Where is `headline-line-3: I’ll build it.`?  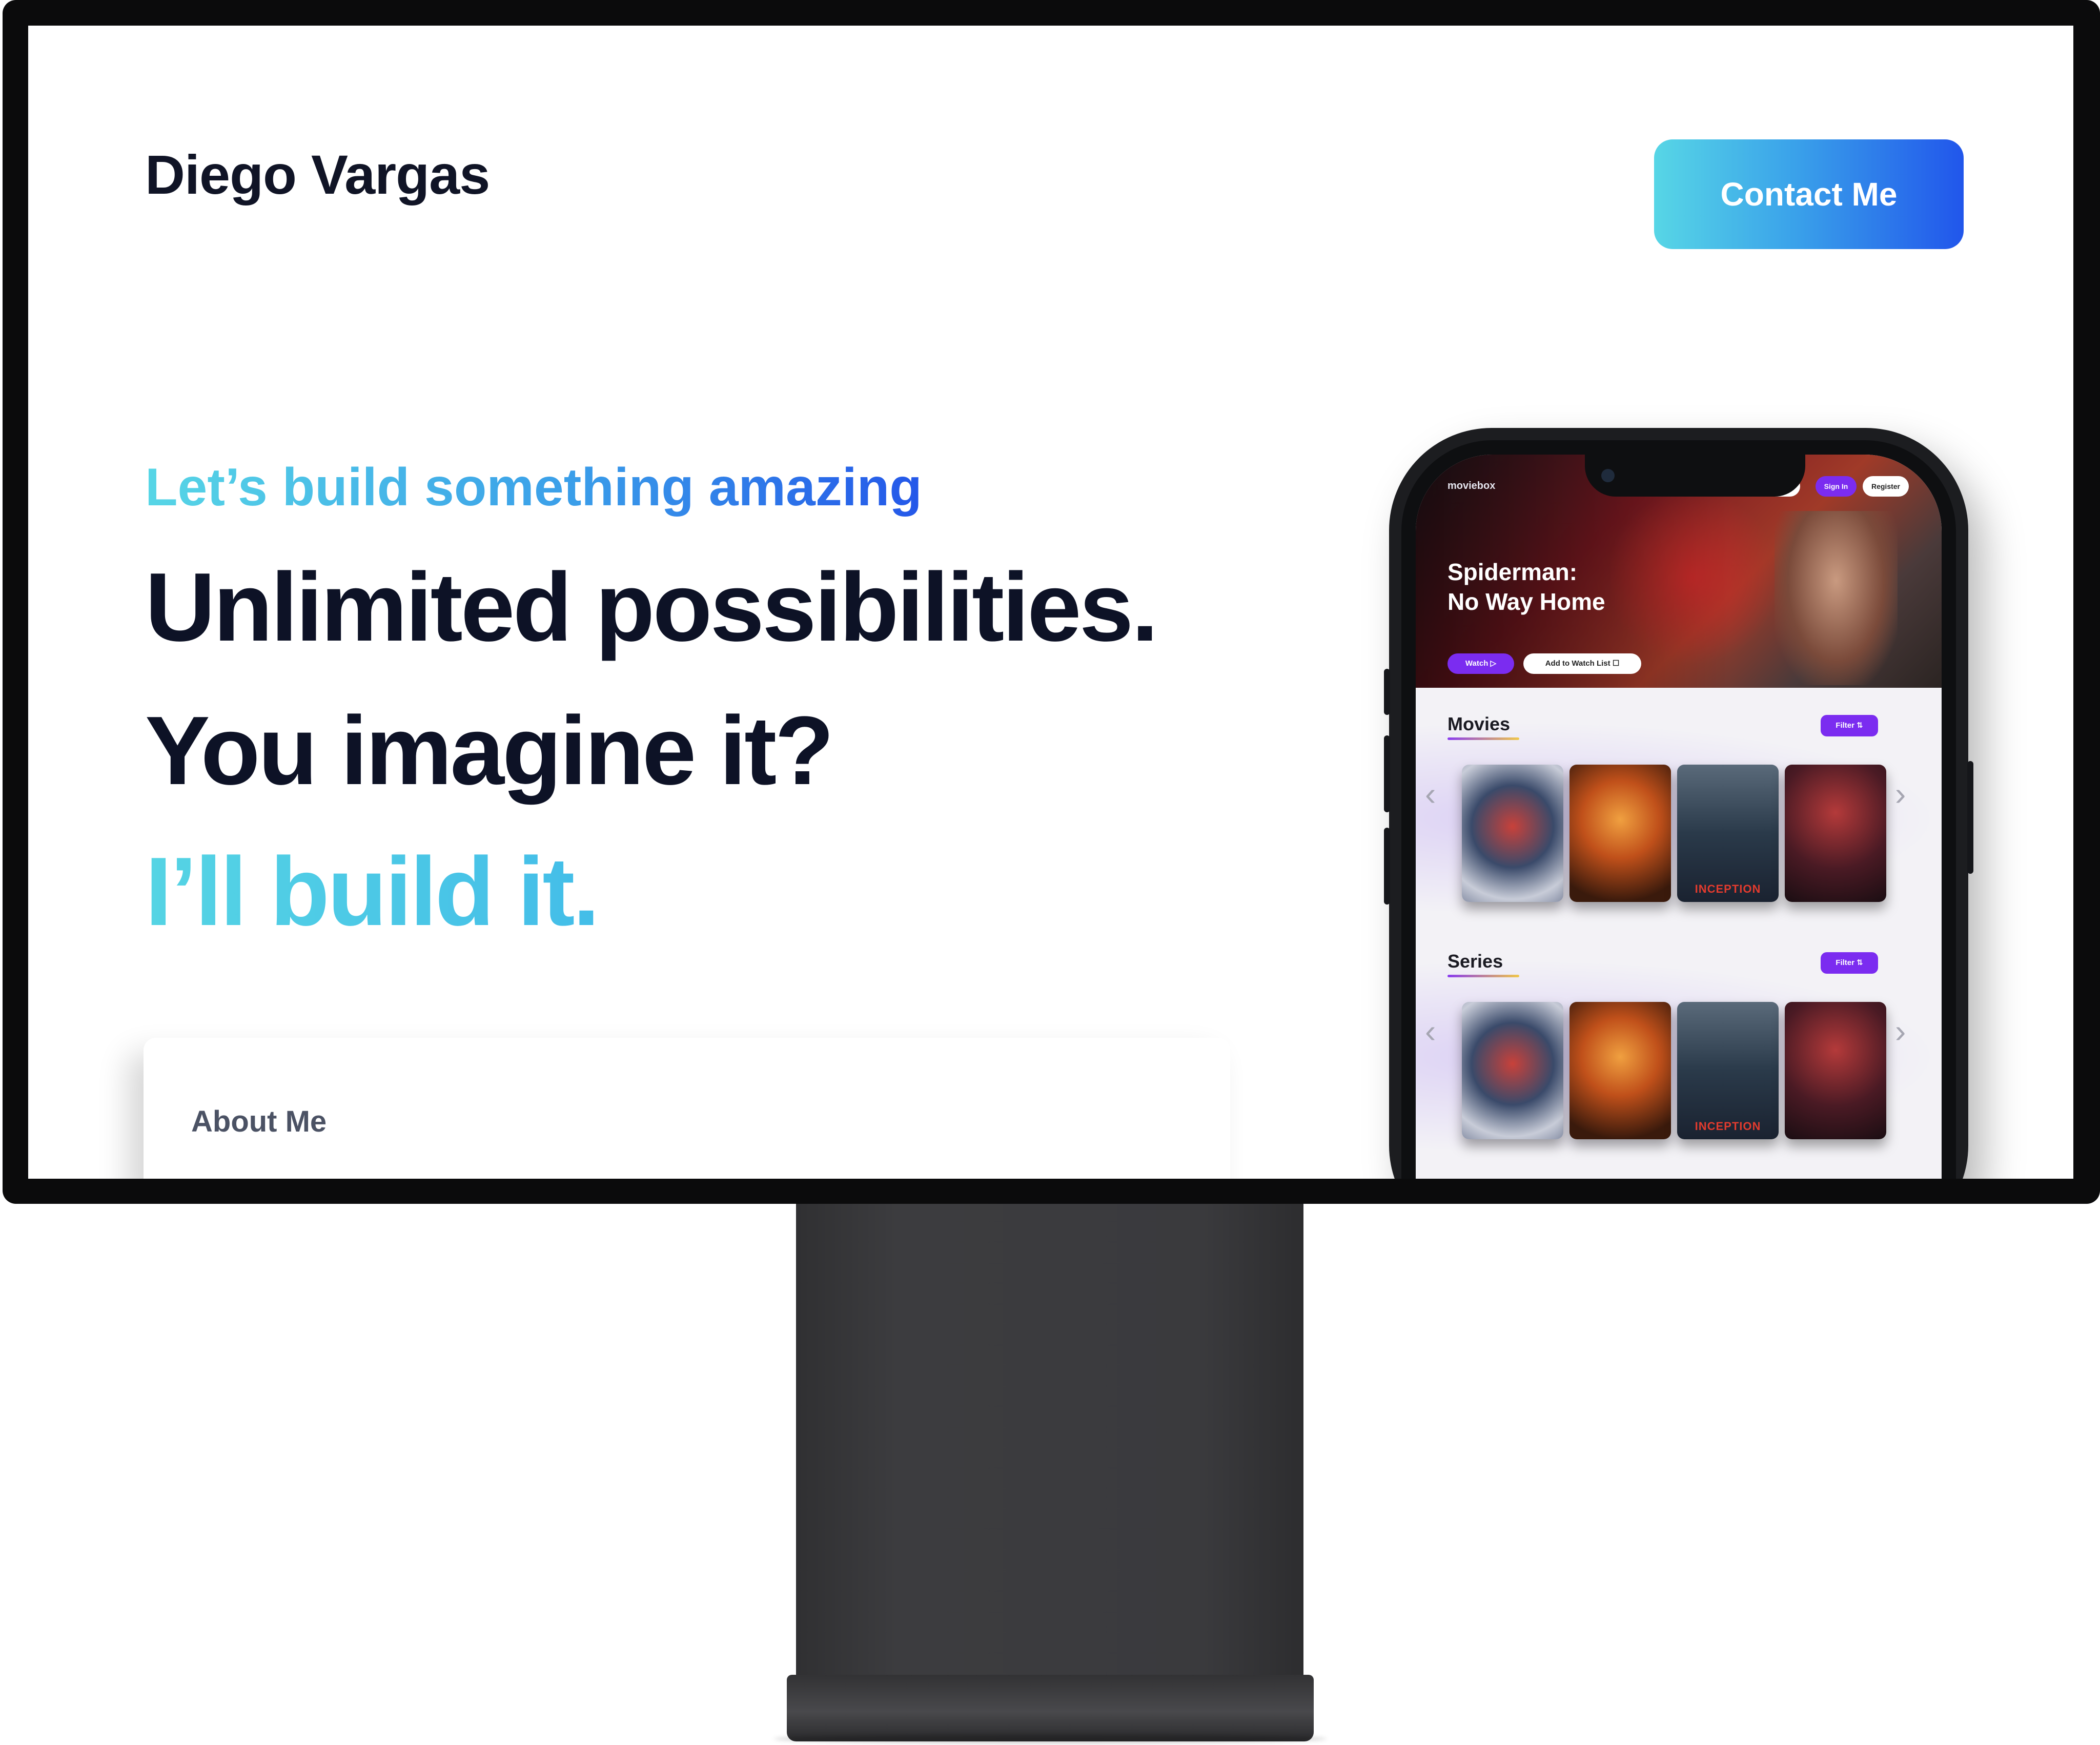
headline-line-3: I’ll build it. is located at coordinates (372, 891).